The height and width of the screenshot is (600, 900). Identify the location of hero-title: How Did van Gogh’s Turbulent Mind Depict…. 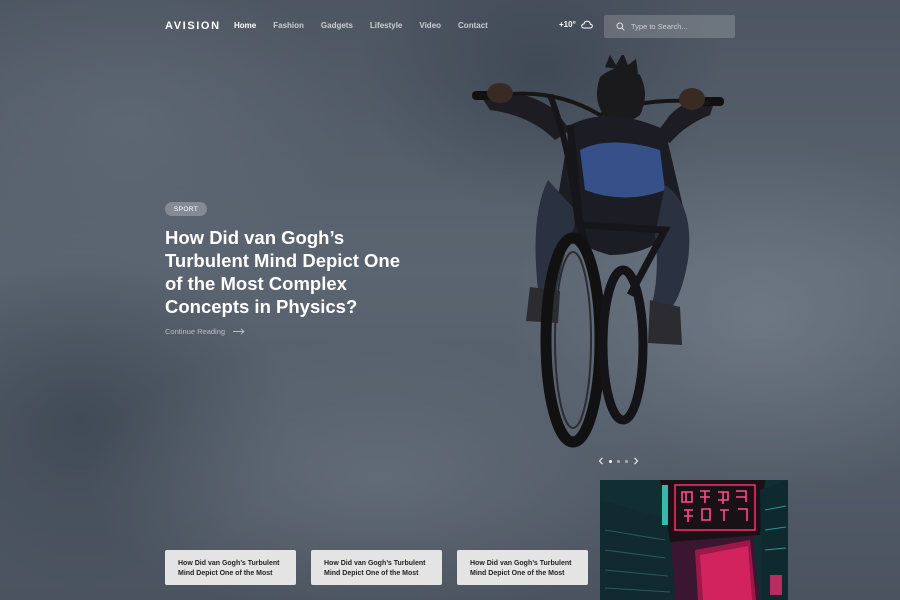
(285, 272).